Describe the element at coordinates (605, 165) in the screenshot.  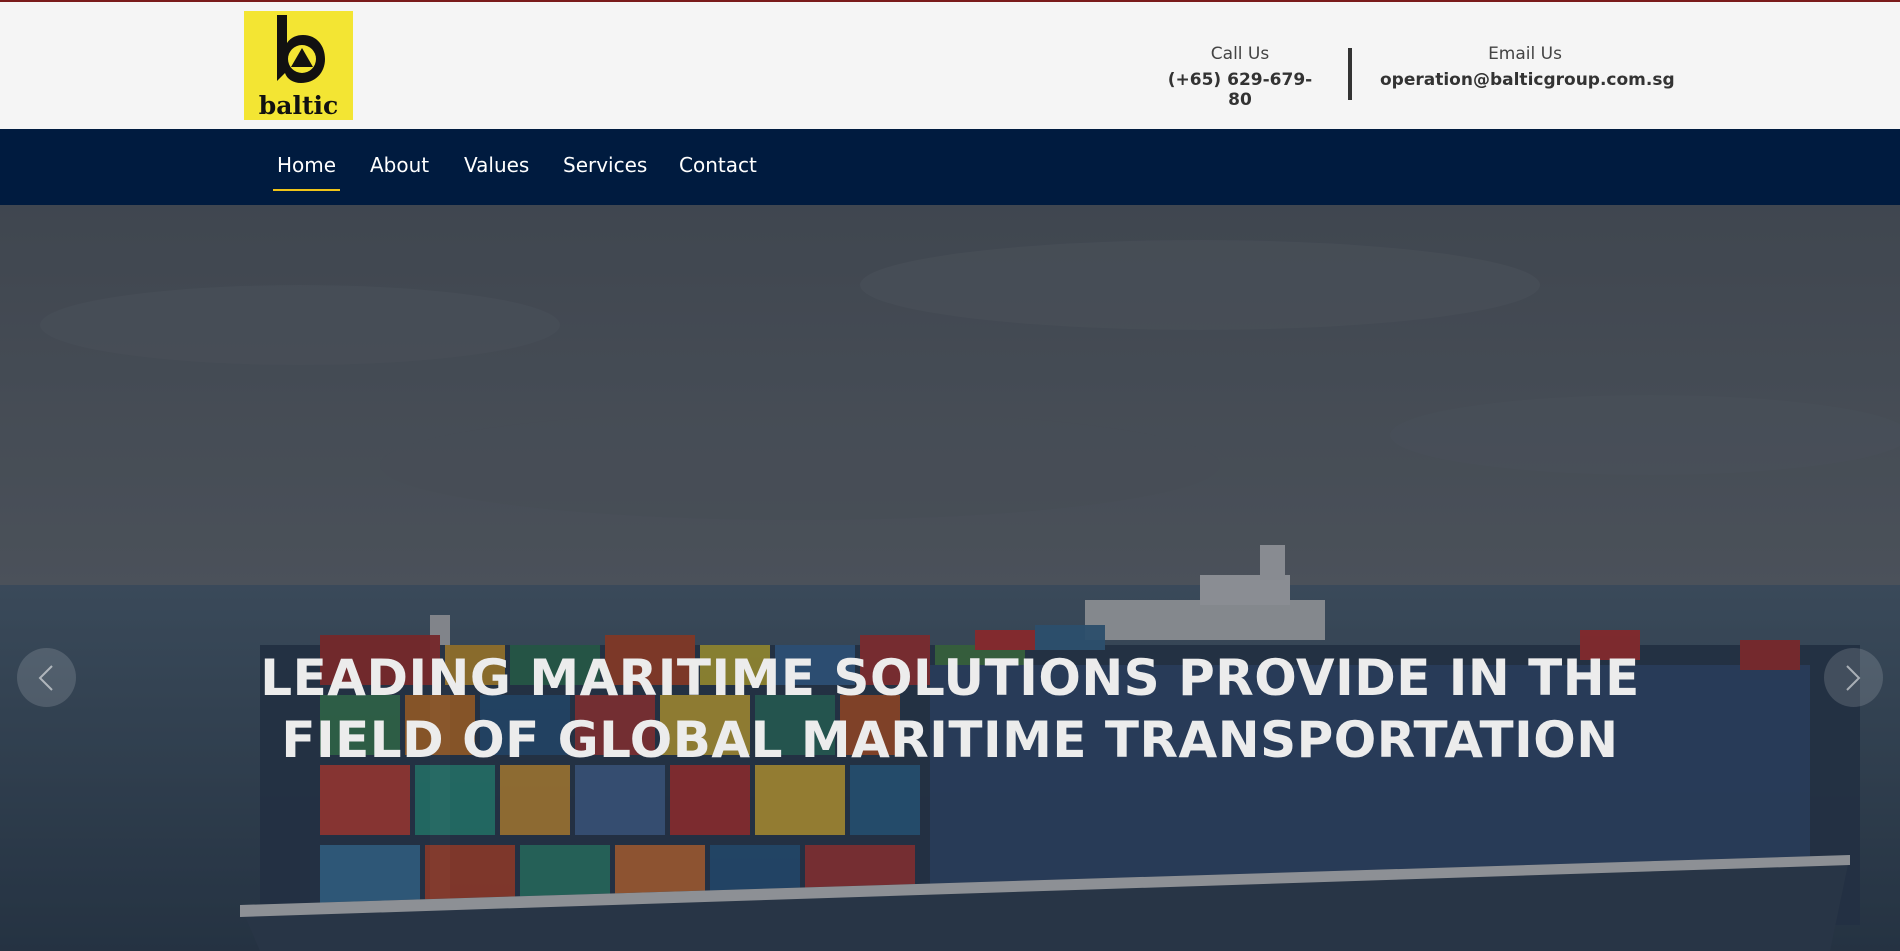
I see `nav-services: Services` at that location.